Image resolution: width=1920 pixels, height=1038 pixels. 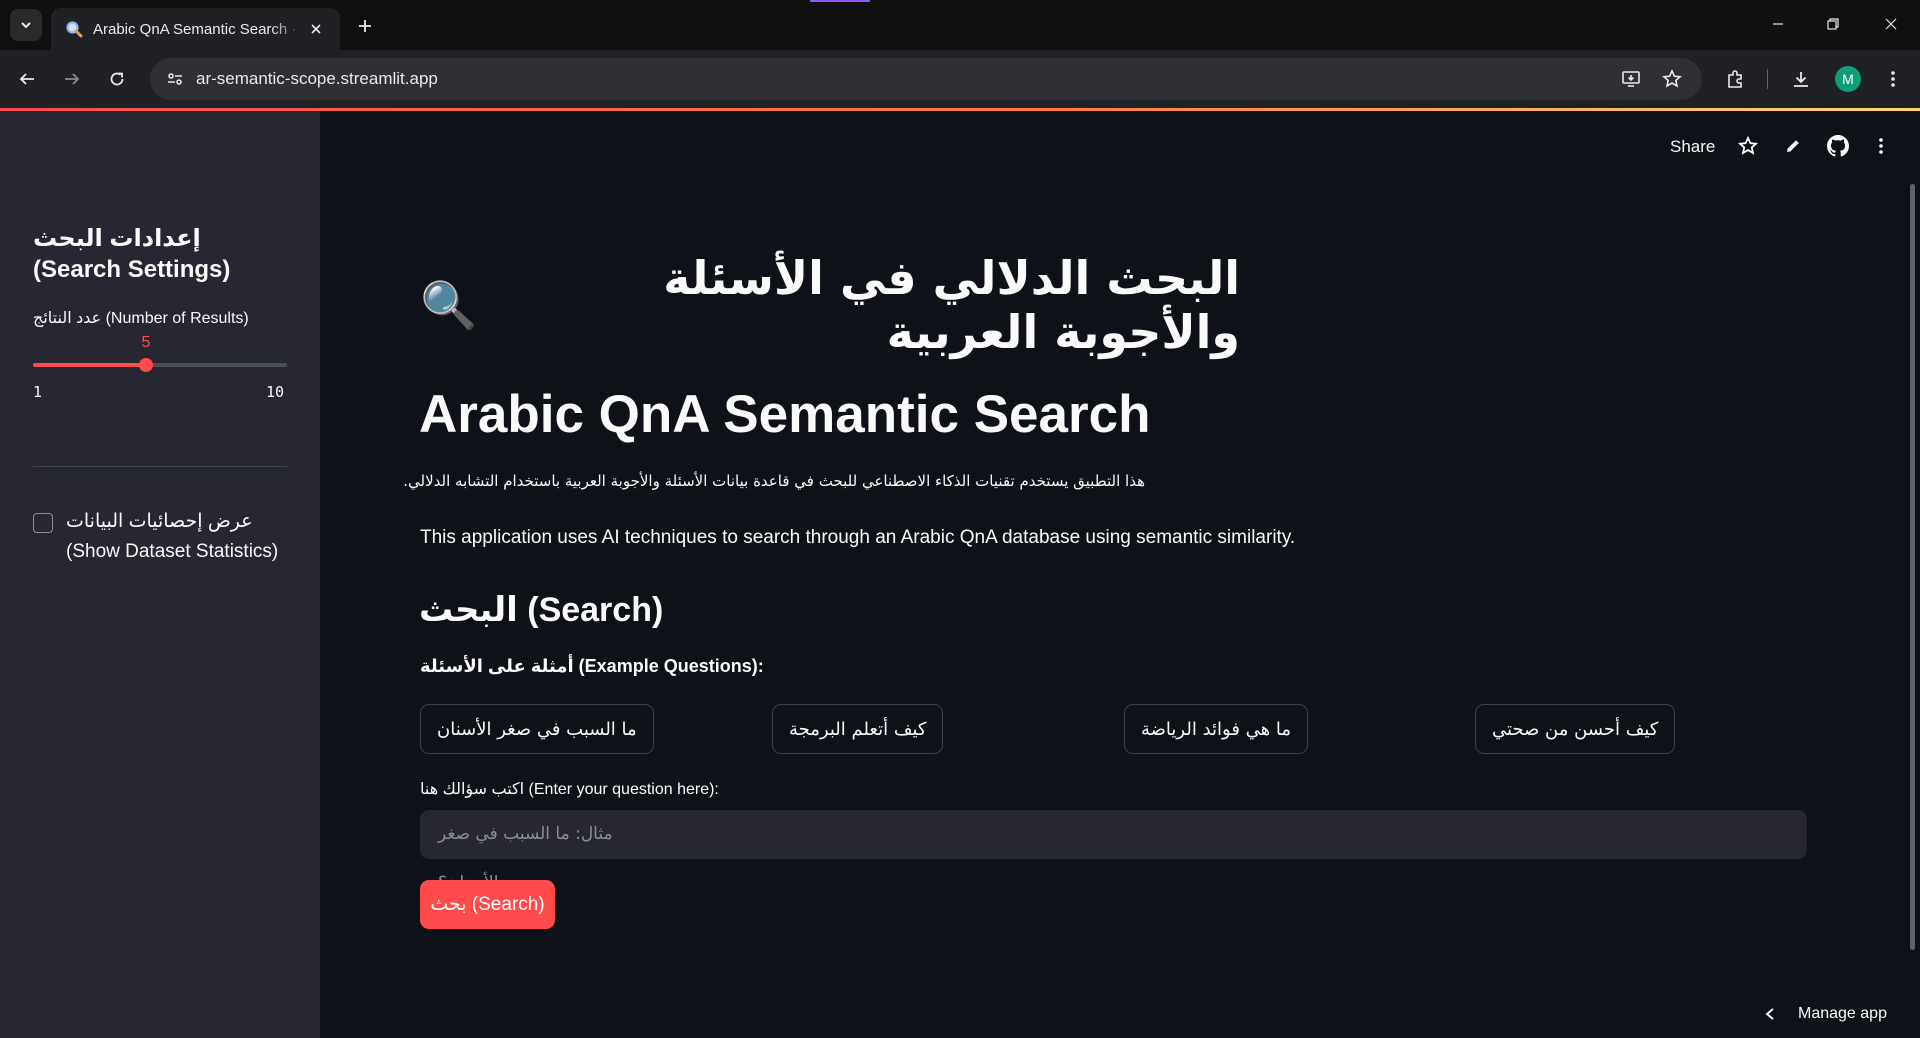 I want to click on profile-avatar: M, so click(x=1848, y=79).